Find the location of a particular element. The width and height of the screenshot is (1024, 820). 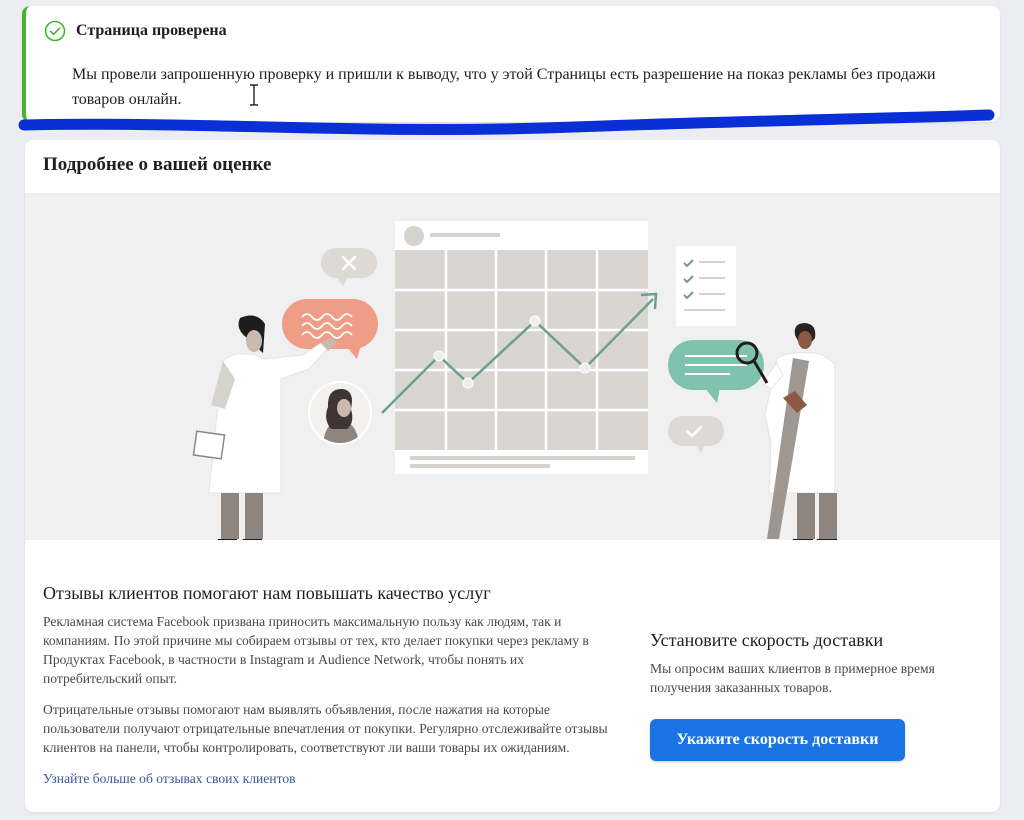

delivery-heading: Установите скорость доставки is located at coordinates (767, 640).